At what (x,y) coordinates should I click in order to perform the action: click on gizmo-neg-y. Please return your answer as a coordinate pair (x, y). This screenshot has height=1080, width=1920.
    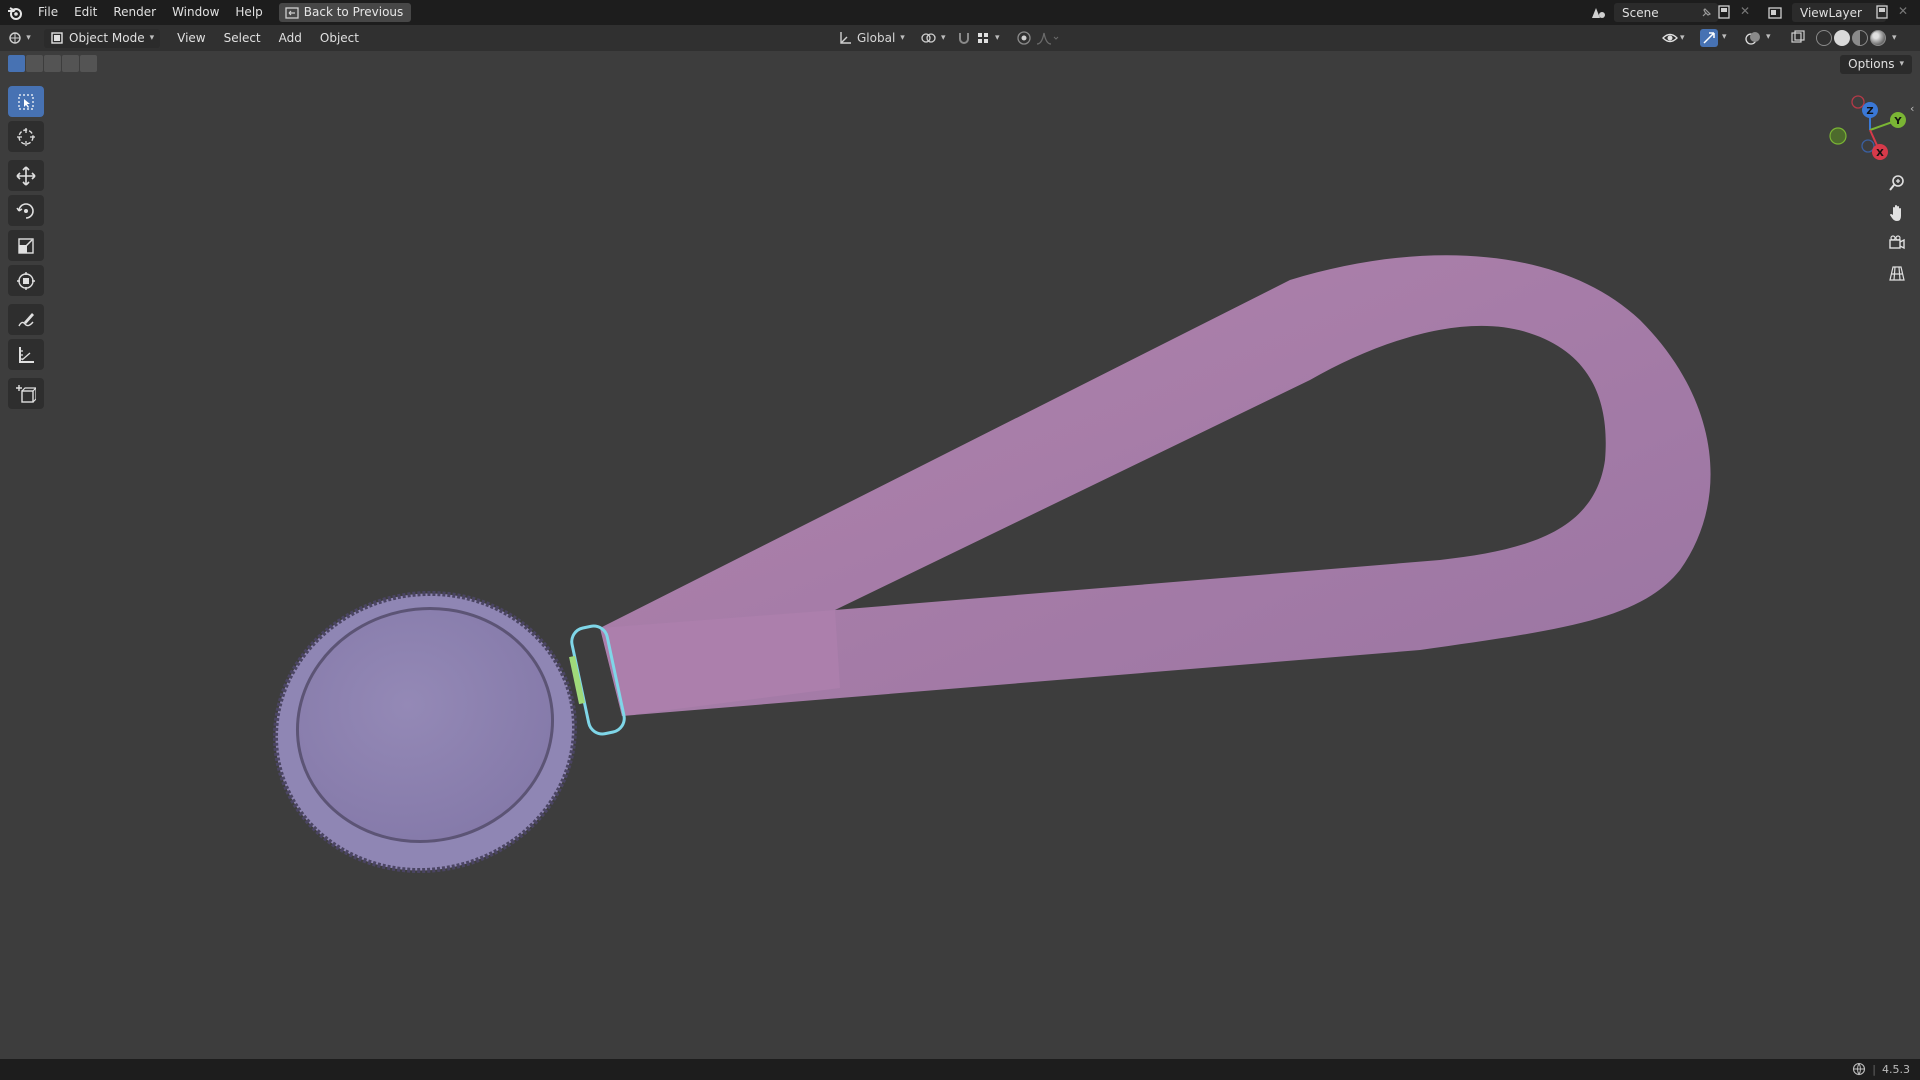
    Looking at the image, I should click on (1838, 136).